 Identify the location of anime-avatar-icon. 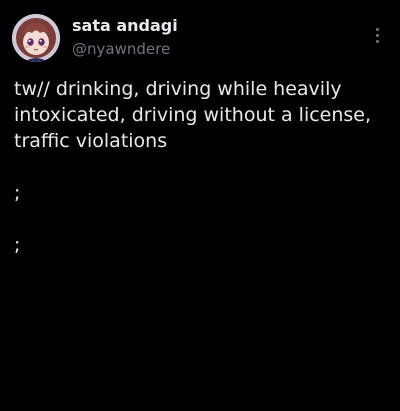
(36, 38).